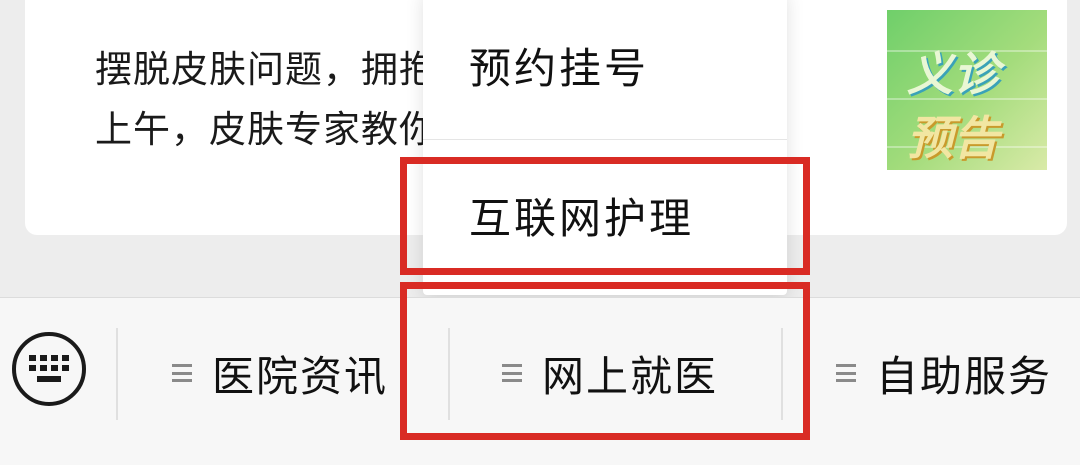  Describe the element at coordinates (559, 68) in the screenshot. I see `submenu-item-label: 预约挂号` at that location.